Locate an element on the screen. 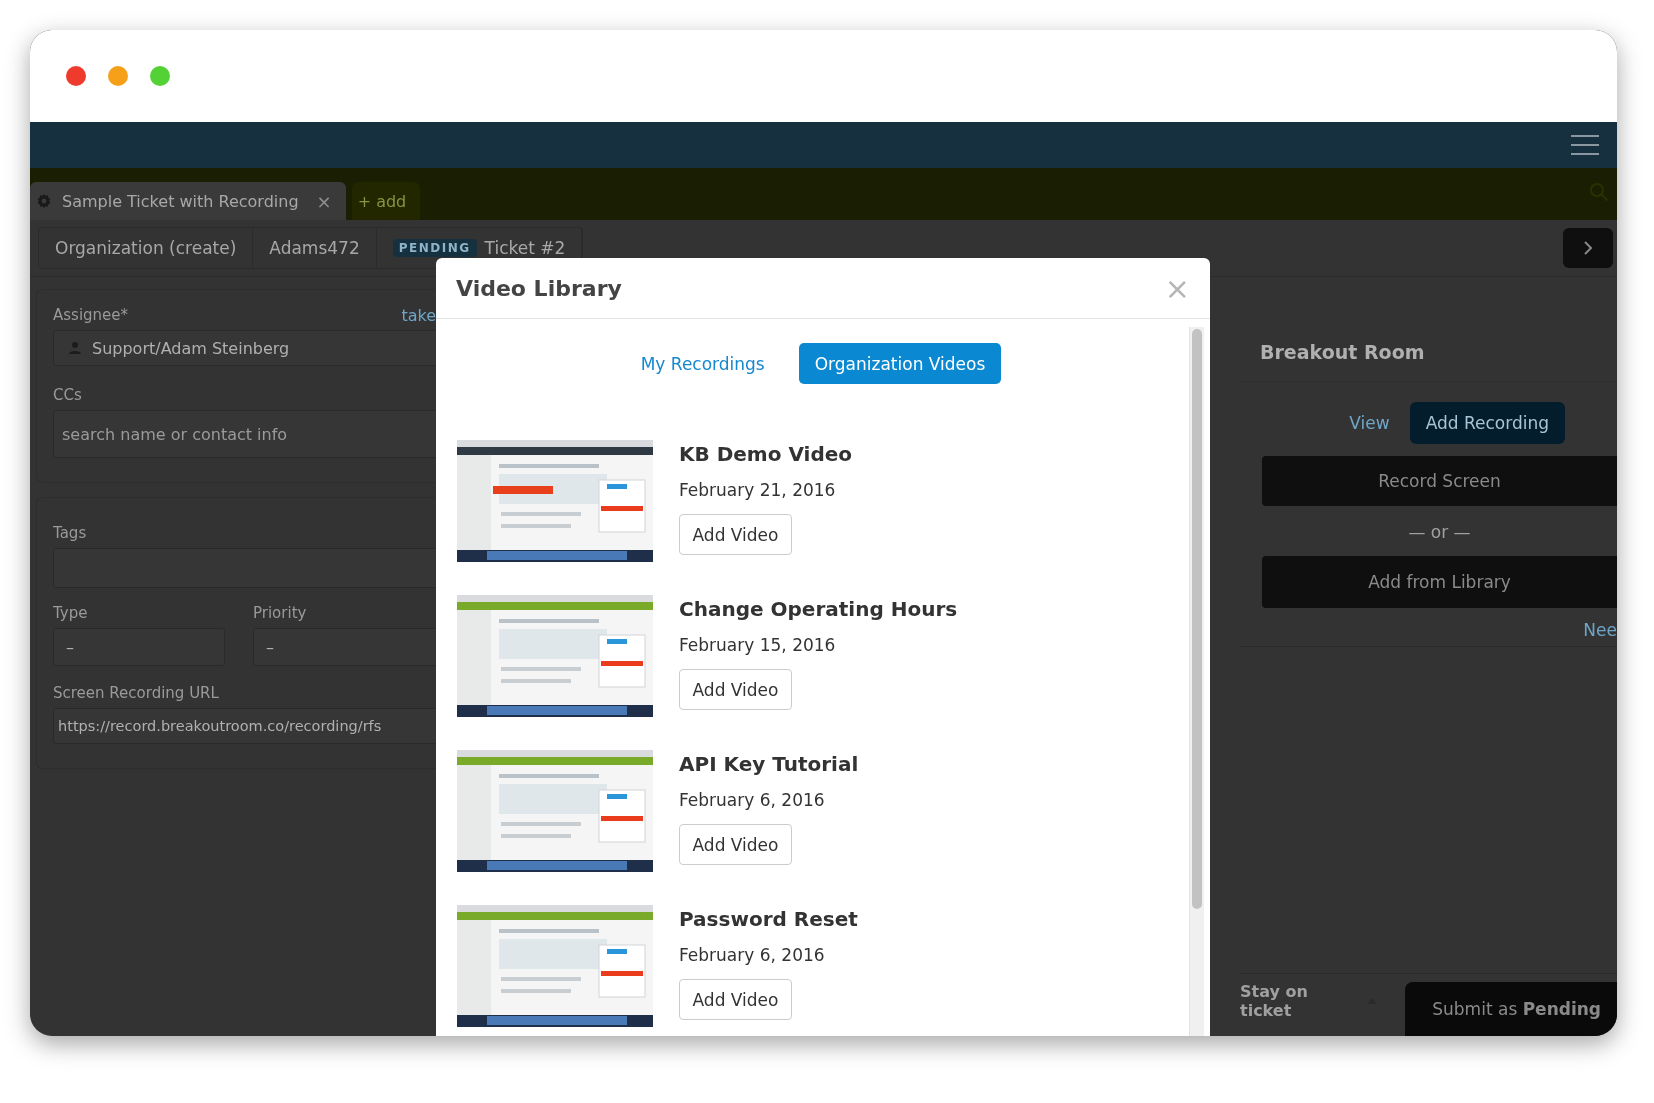 The image size is (1654, 1103). chevron-right-icon is located at coordinates (1588, 248).